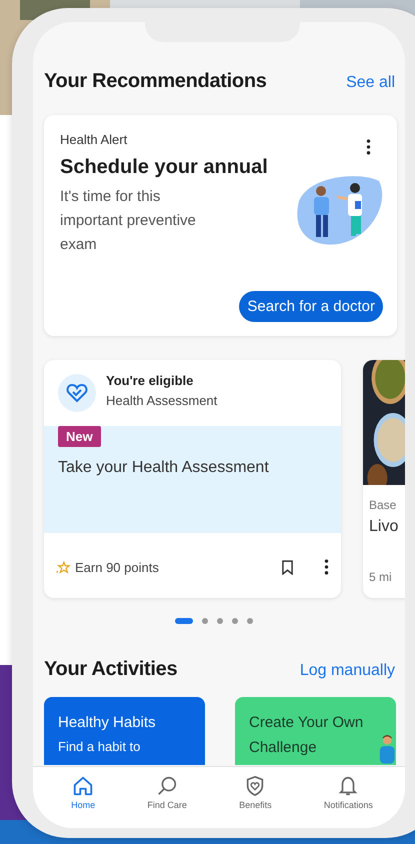 Image resolution: width=415 pixels, height=844 pixels. What do you see at coordinates (63, 567) in the screenshot?
I see `sparkle-star-icon` at bounding box center [63, 567].